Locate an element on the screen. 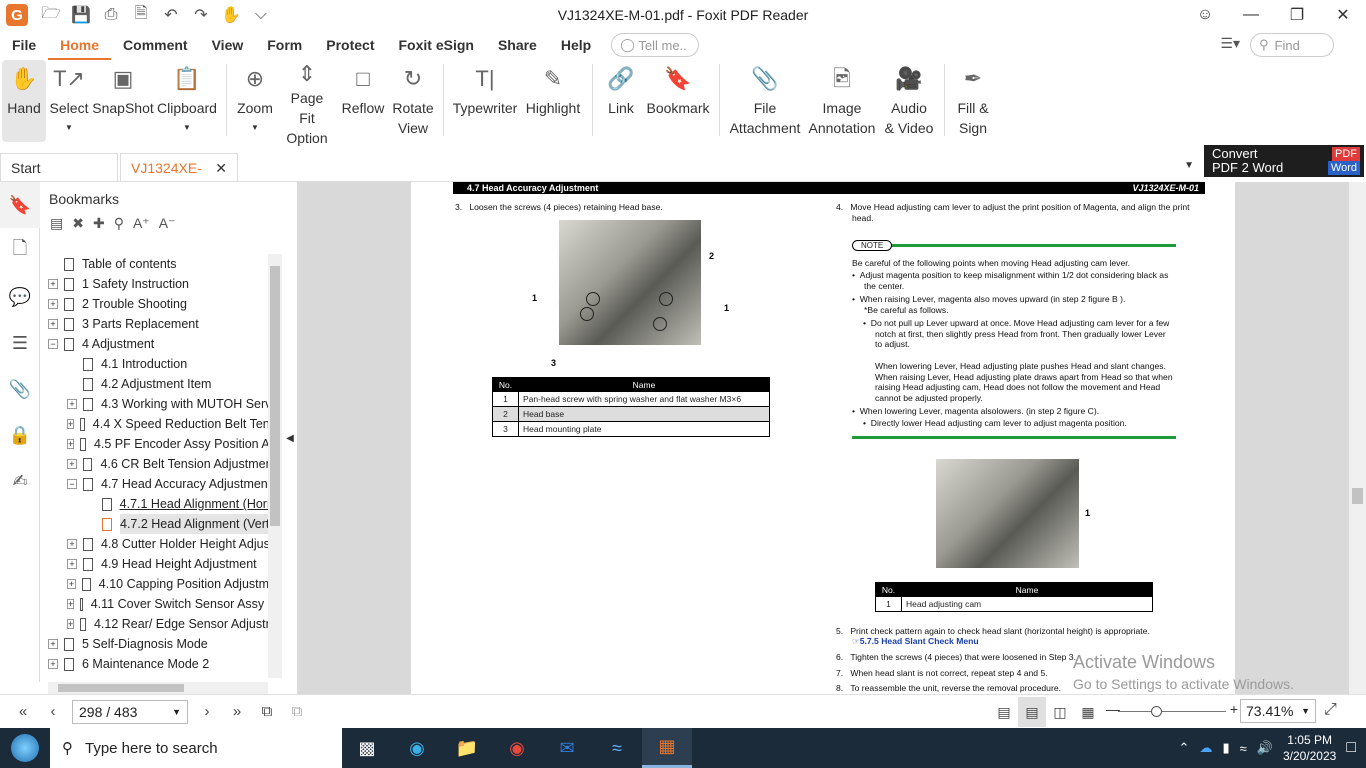  bookmark-item: +1 Safety Instruction is located at coordinates (162, 284).